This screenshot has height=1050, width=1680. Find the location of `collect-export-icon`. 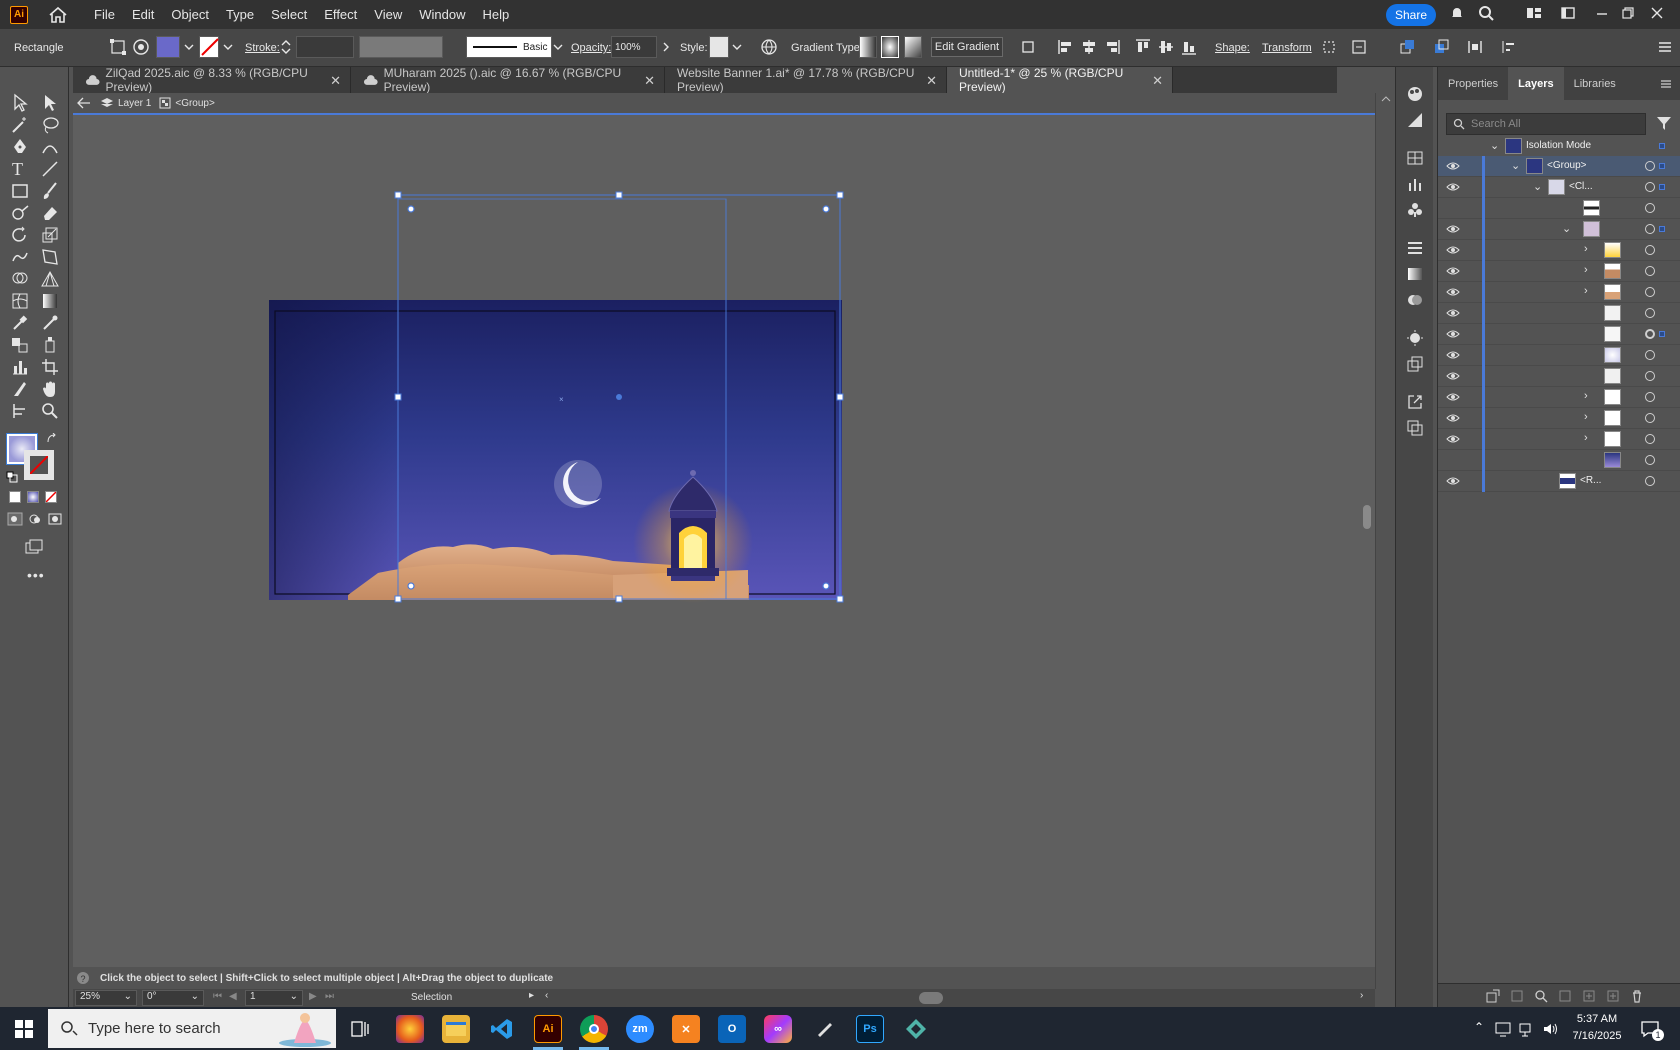

collect-export-icon is located at coordinates (1493, 996).